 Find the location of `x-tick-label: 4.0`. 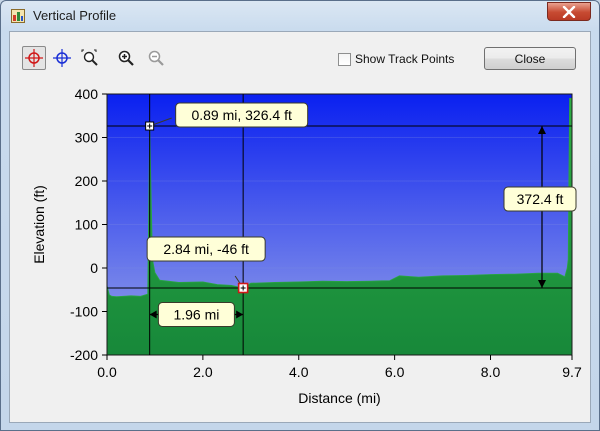

x-tick-label: 4.0 is located at coordinates (299, 372).